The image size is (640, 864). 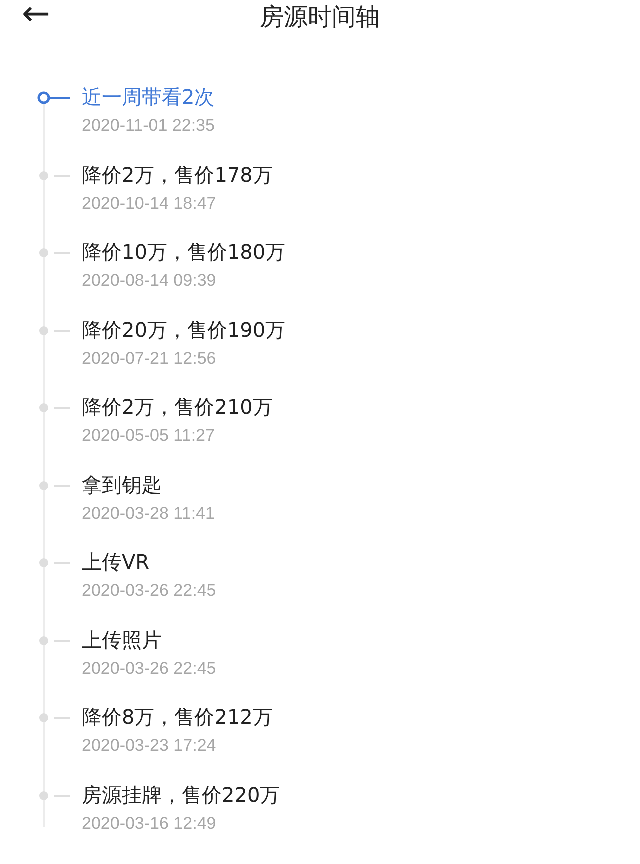 I want to click on event-title: 近一周带看2次, so click(x=149, y=97).